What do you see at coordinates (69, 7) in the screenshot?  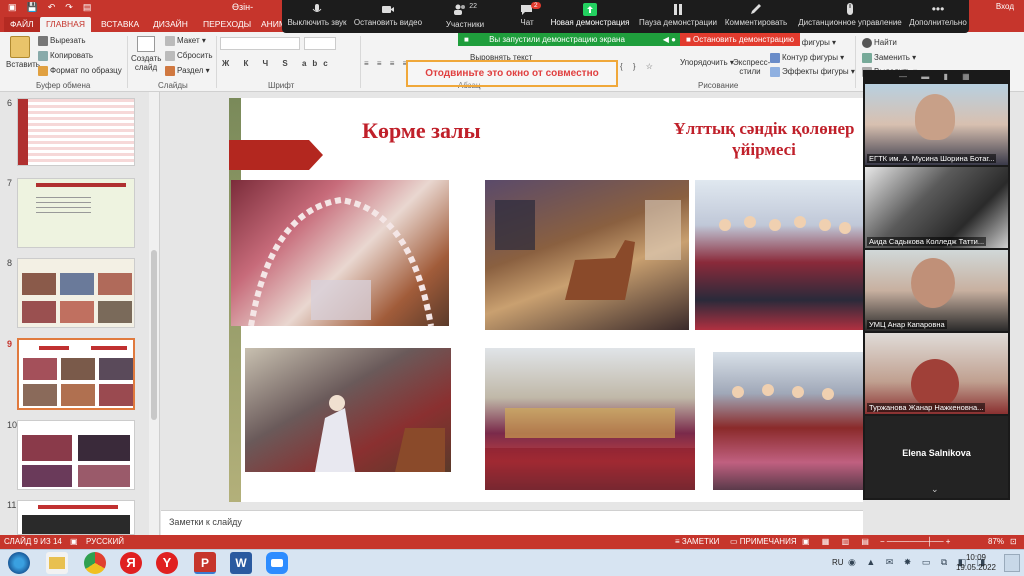 I see `redo-icon: ↷` at bounding box center [69, 7].